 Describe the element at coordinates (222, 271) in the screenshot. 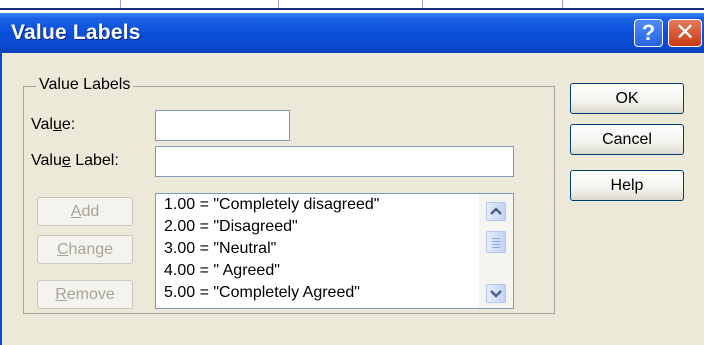

I see `list-item: 4.00 = " Agreed"` at that location.